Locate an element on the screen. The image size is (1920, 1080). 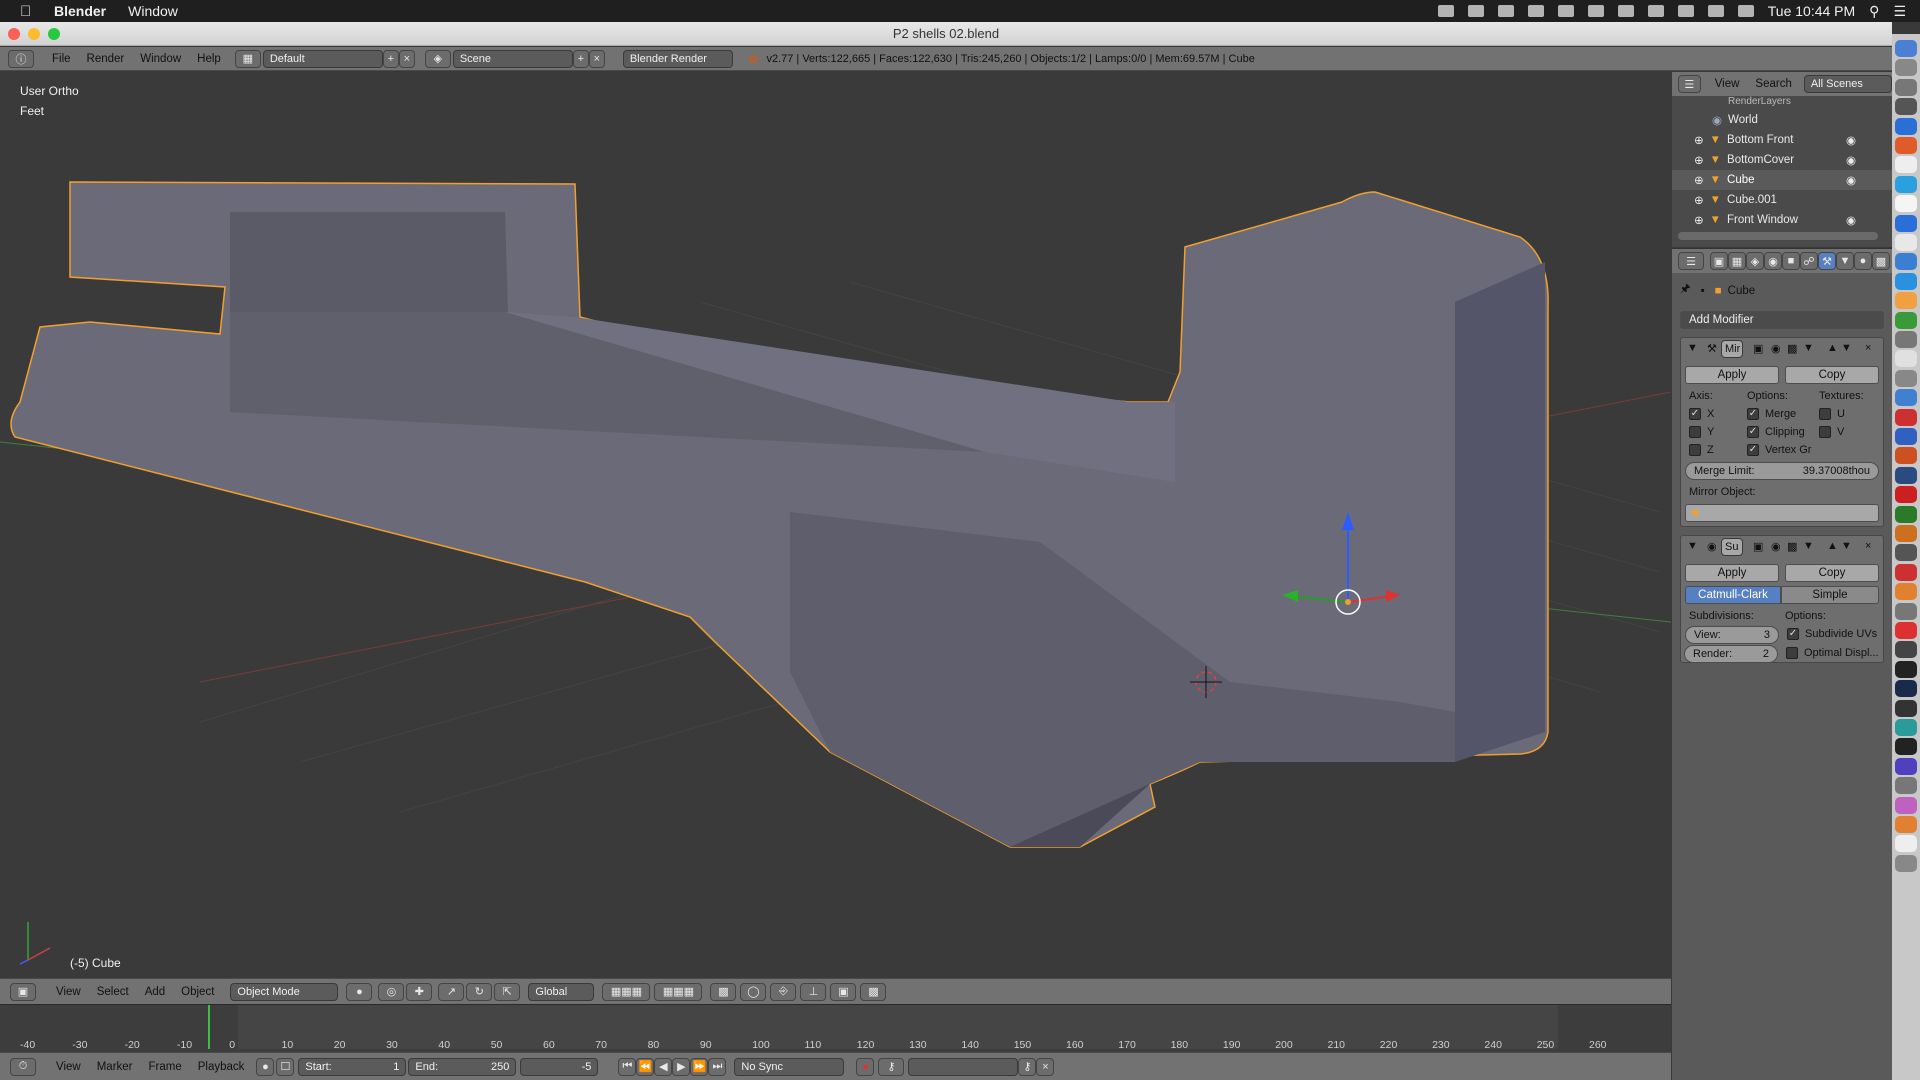
modifiers-tab-icon: ⚒ is located at coordinates (1827, 261).